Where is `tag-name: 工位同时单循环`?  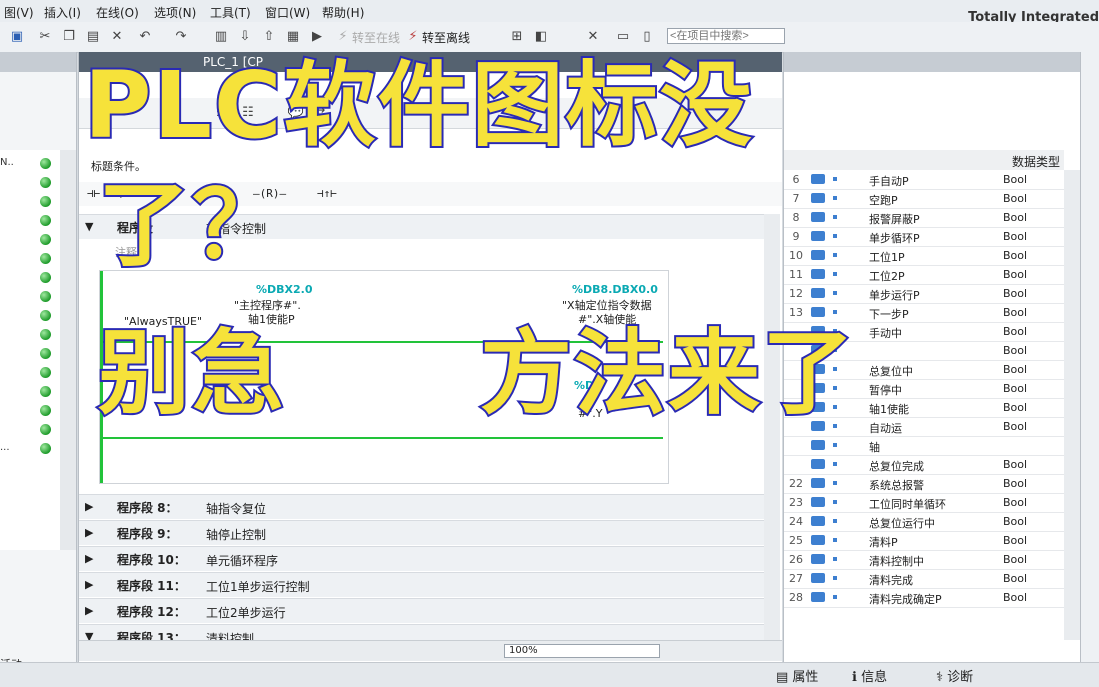
tag-name: 工位同时单循环 is located at coordinates (907, 504).